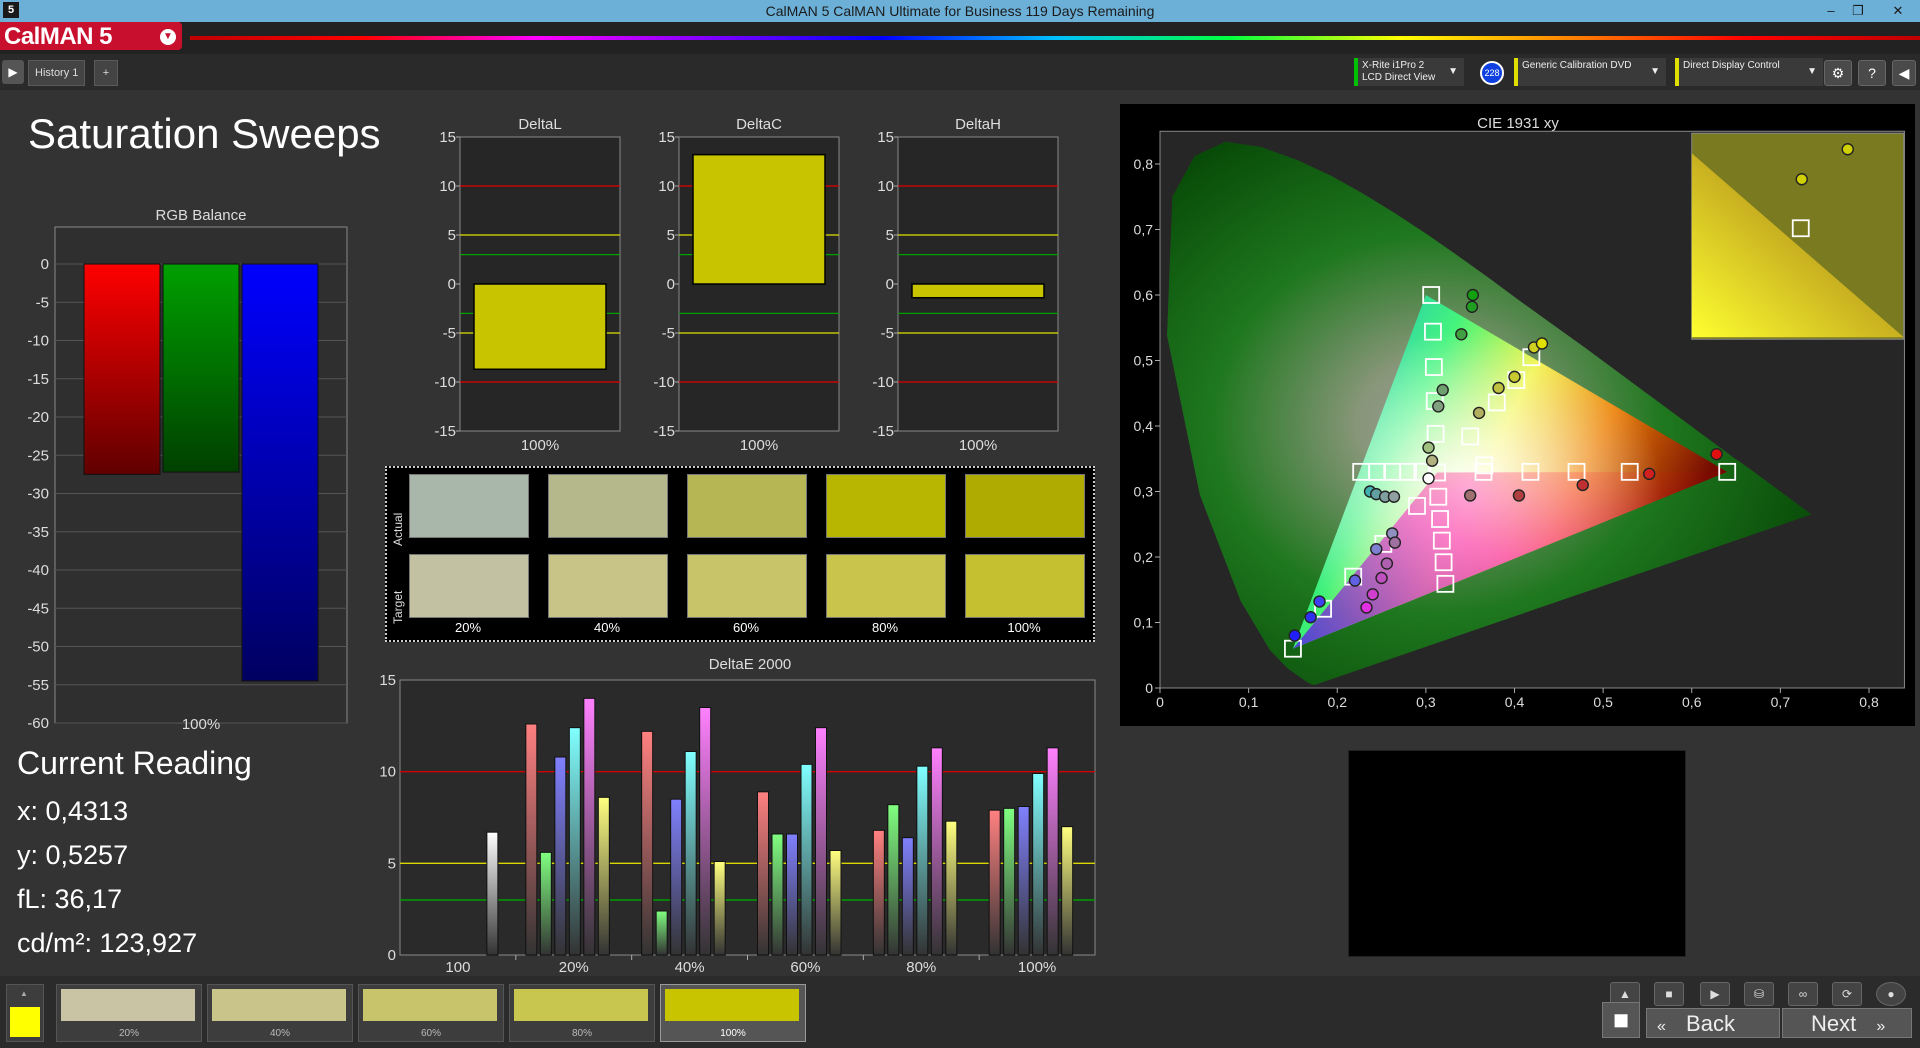 This screenshot has height=1048, width=1920. What do you see at coordinates (1872, 73) in the screenshot?
I see `help-icon: ?` at bounding box center [1872, 73].